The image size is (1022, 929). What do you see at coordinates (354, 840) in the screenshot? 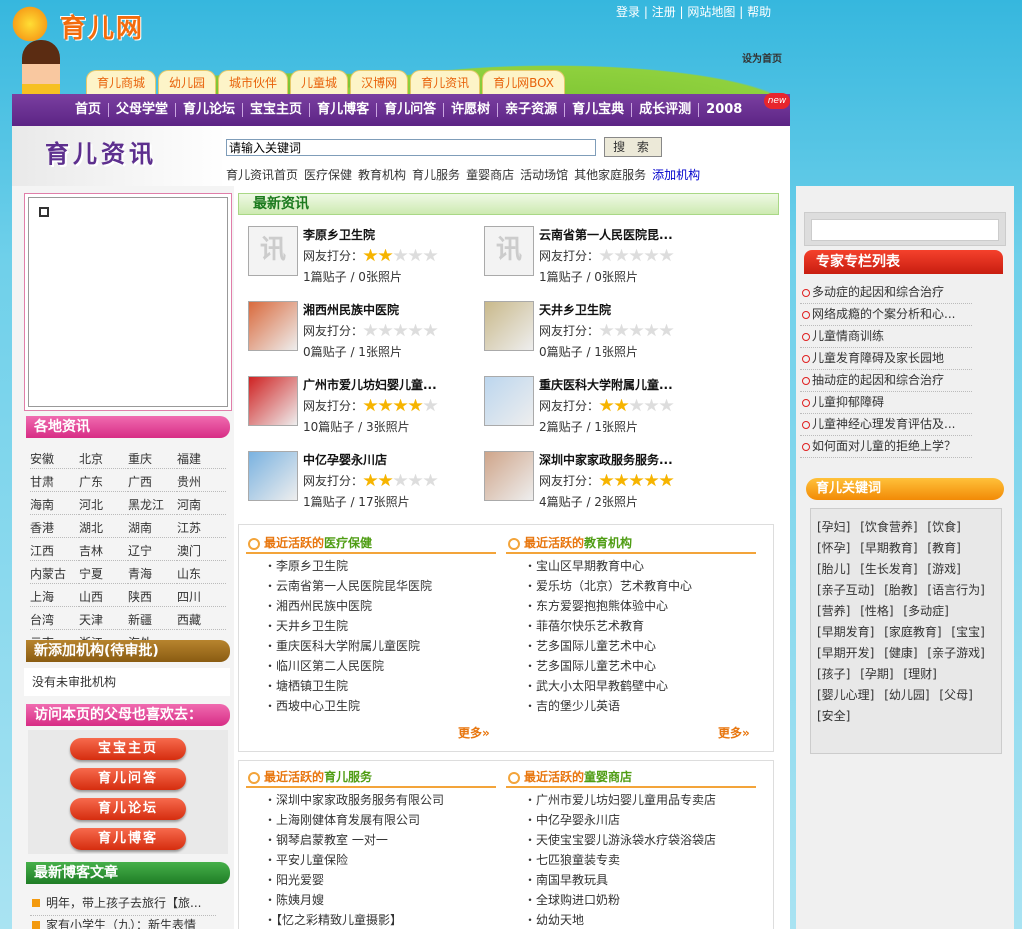
I see `list-item: 钢琴启蒙教室 一对一` at bounding box center [354, 840].